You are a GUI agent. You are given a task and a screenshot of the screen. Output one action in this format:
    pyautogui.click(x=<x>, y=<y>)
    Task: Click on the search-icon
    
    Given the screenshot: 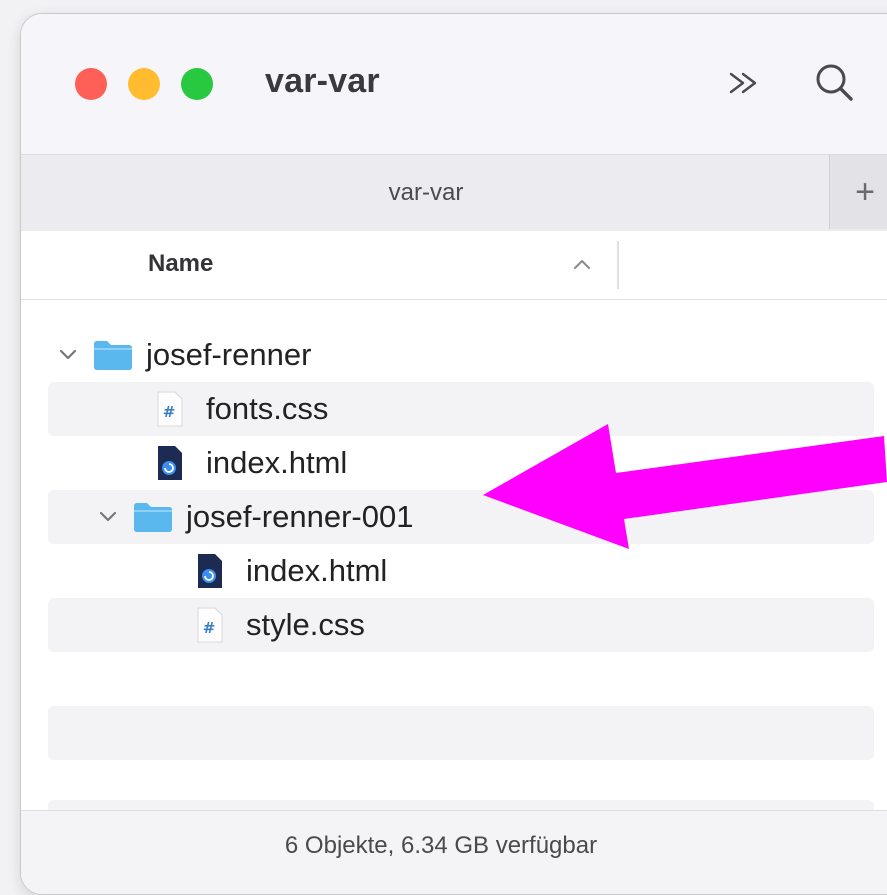 What is the action you would take?
    pyautogui.click(x=834, y=82)
    